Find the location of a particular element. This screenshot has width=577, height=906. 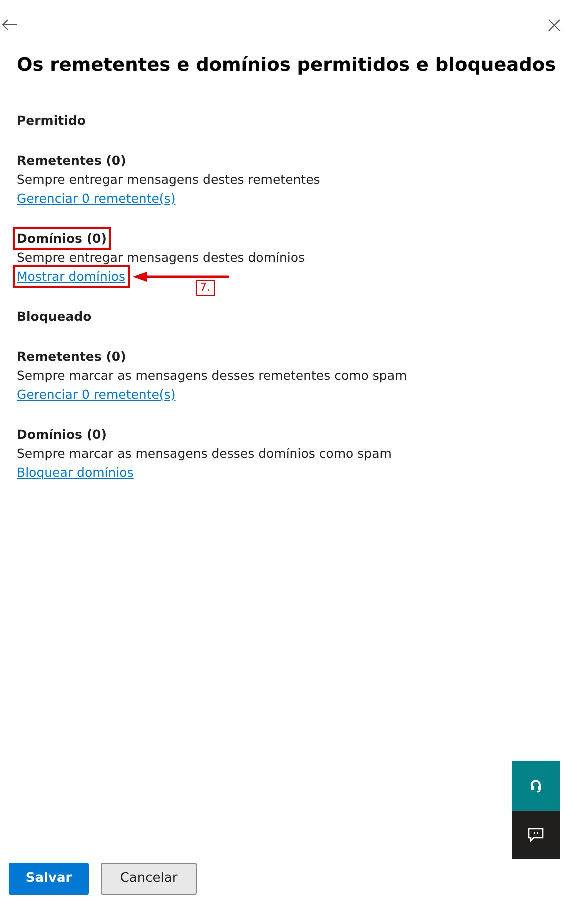

support-button is located at coordinates (536, 786).